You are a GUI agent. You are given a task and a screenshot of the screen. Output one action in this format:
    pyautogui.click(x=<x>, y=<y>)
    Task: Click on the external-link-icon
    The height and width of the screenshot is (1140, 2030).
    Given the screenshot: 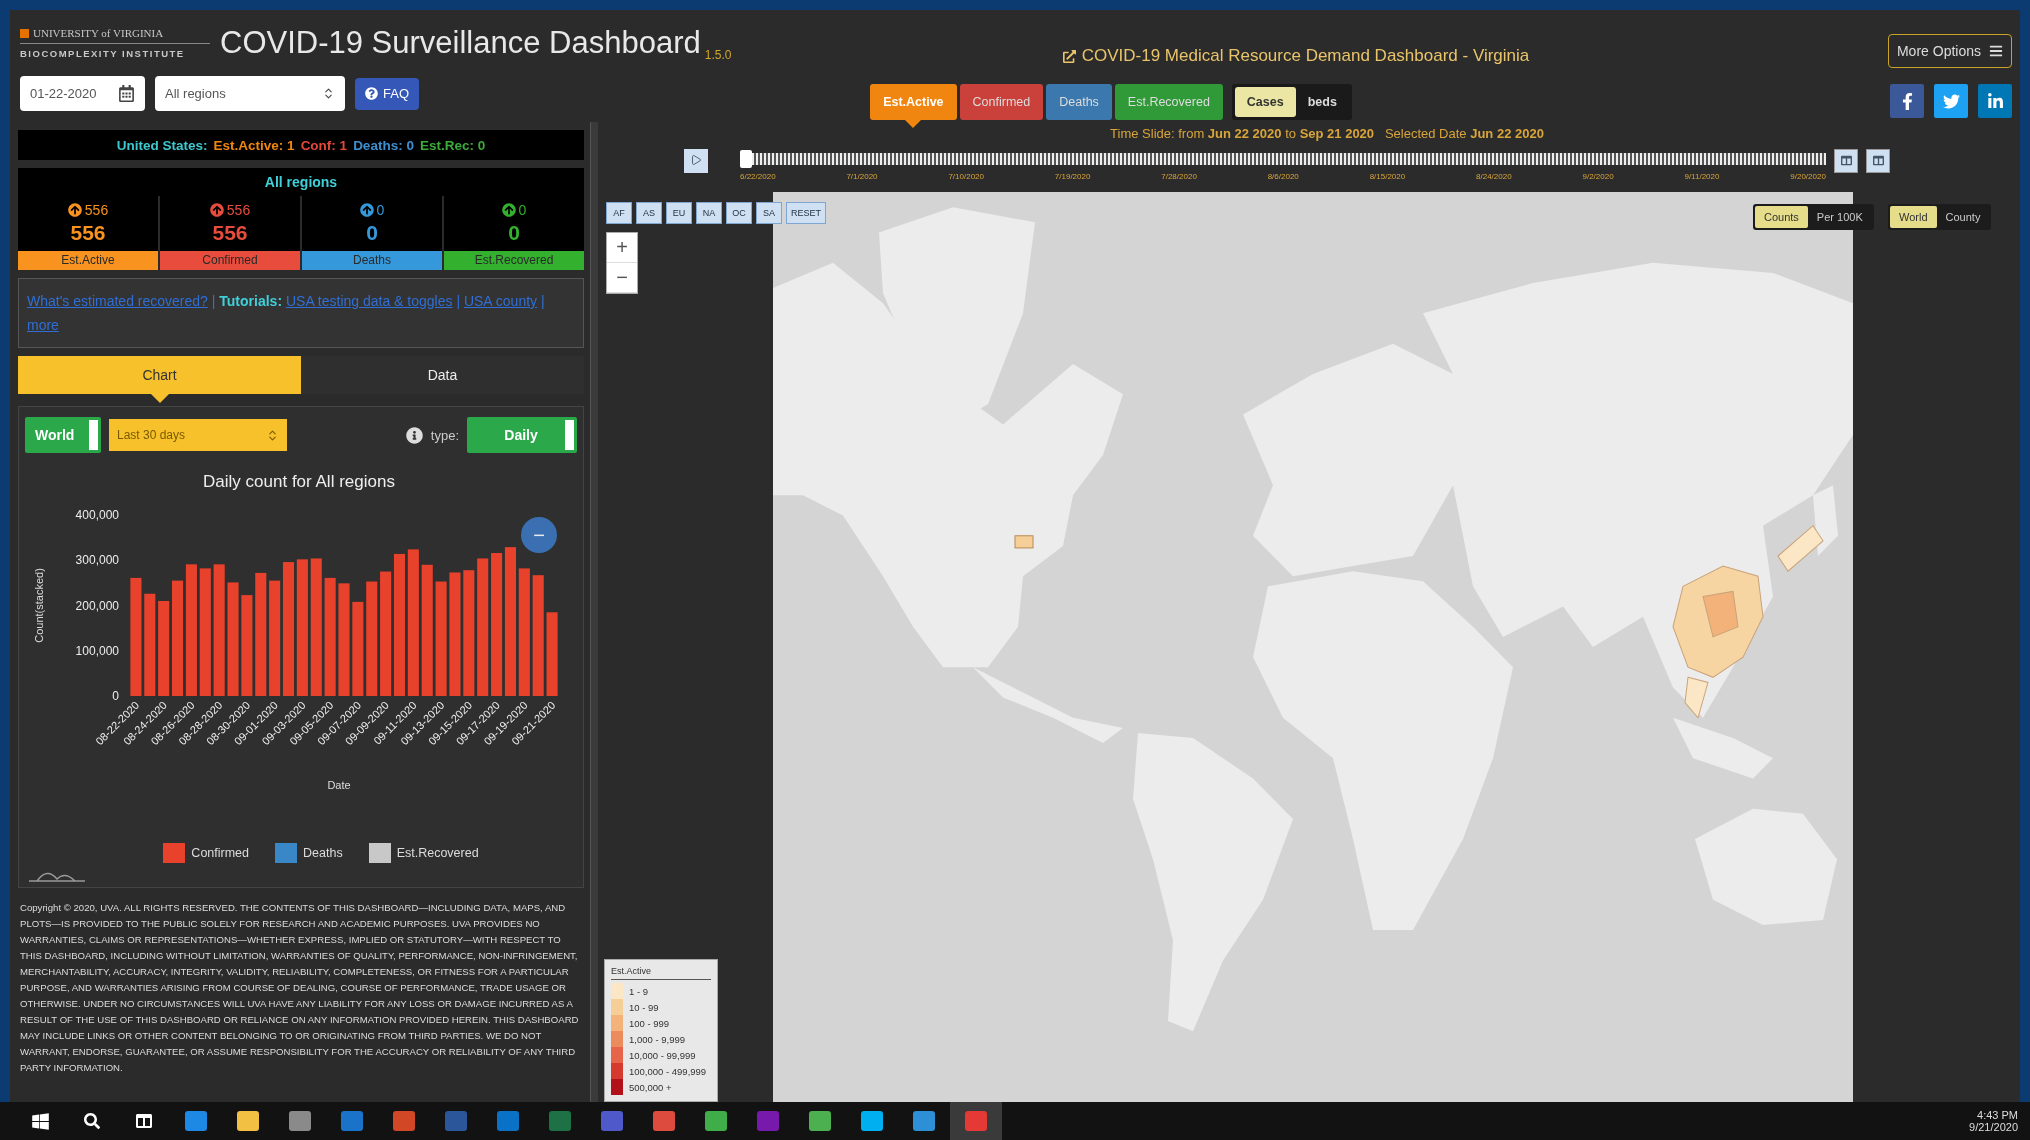 What is the action you would take?
    pyautogui.click(x=1069, y=56)
    